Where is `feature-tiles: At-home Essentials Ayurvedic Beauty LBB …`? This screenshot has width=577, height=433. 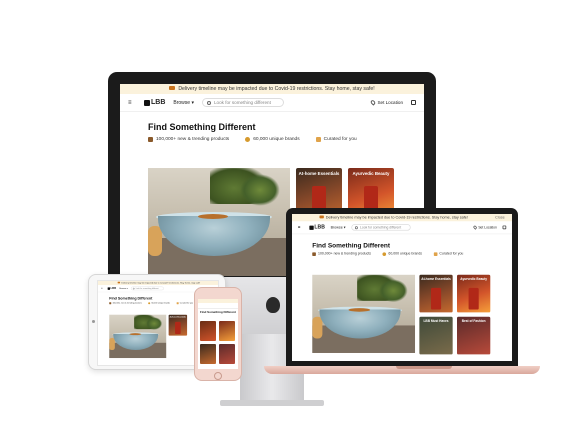
feature-tiles: At-home Essentials Ayurvedic Beauty LBB … is located at coordinates (406, 314).